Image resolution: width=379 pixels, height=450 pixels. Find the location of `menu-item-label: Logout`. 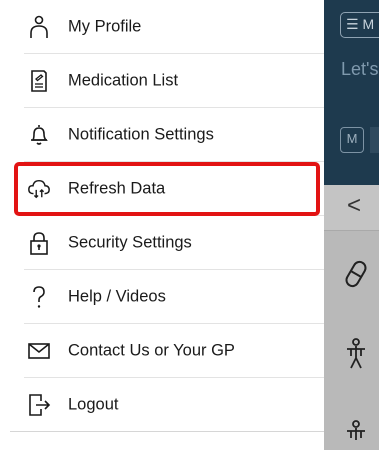

menu-item-label: Logout is located at coordinates (93, 404).